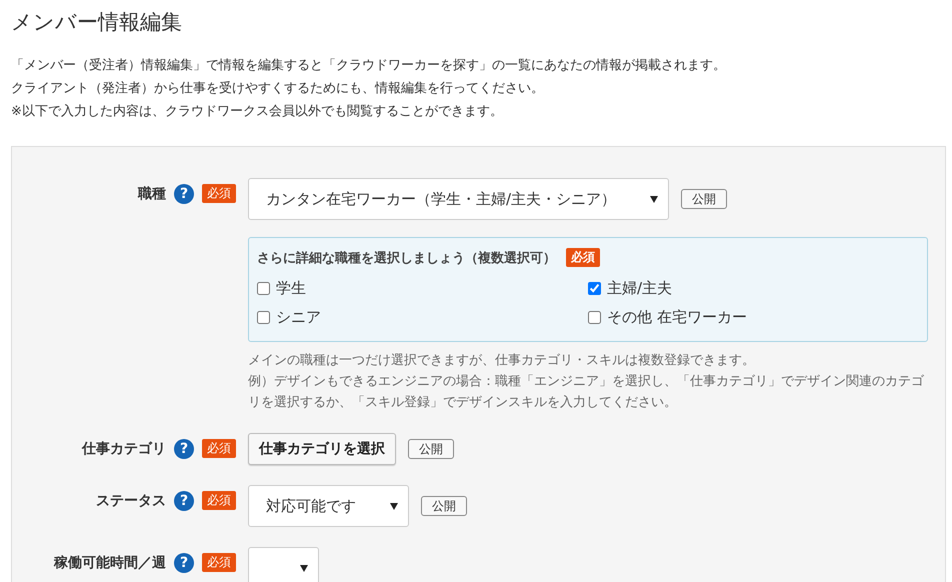 The image size is (952, 582). Describe the element at coordinates (152, 194) in the screenshot. I see `field-label: 職種` at that location.